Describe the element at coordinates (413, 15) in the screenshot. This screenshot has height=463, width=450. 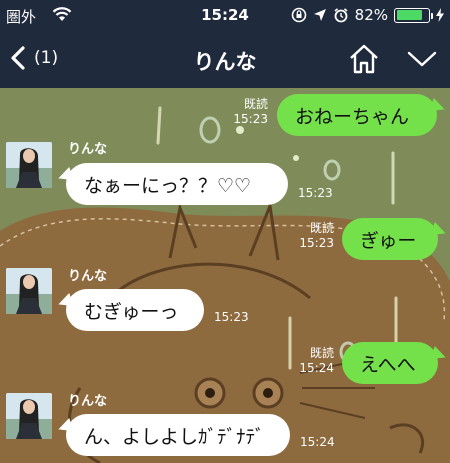
I see `battery-icon` at that location.